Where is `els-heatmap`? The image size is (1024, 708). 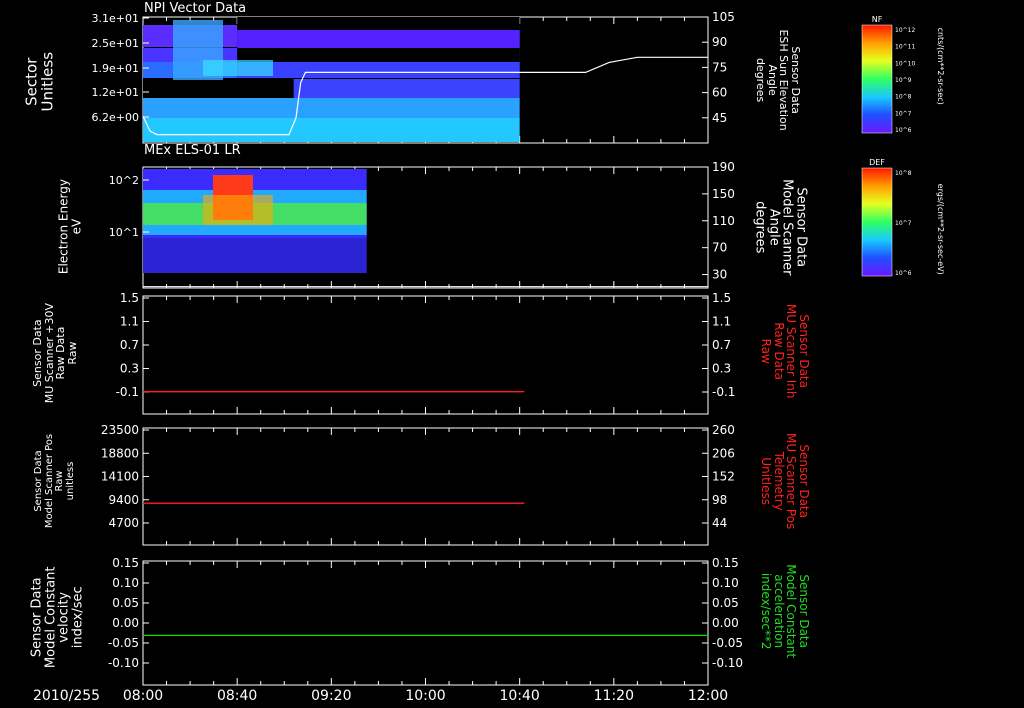 els-heatmap is located at coordinates (255, 221).